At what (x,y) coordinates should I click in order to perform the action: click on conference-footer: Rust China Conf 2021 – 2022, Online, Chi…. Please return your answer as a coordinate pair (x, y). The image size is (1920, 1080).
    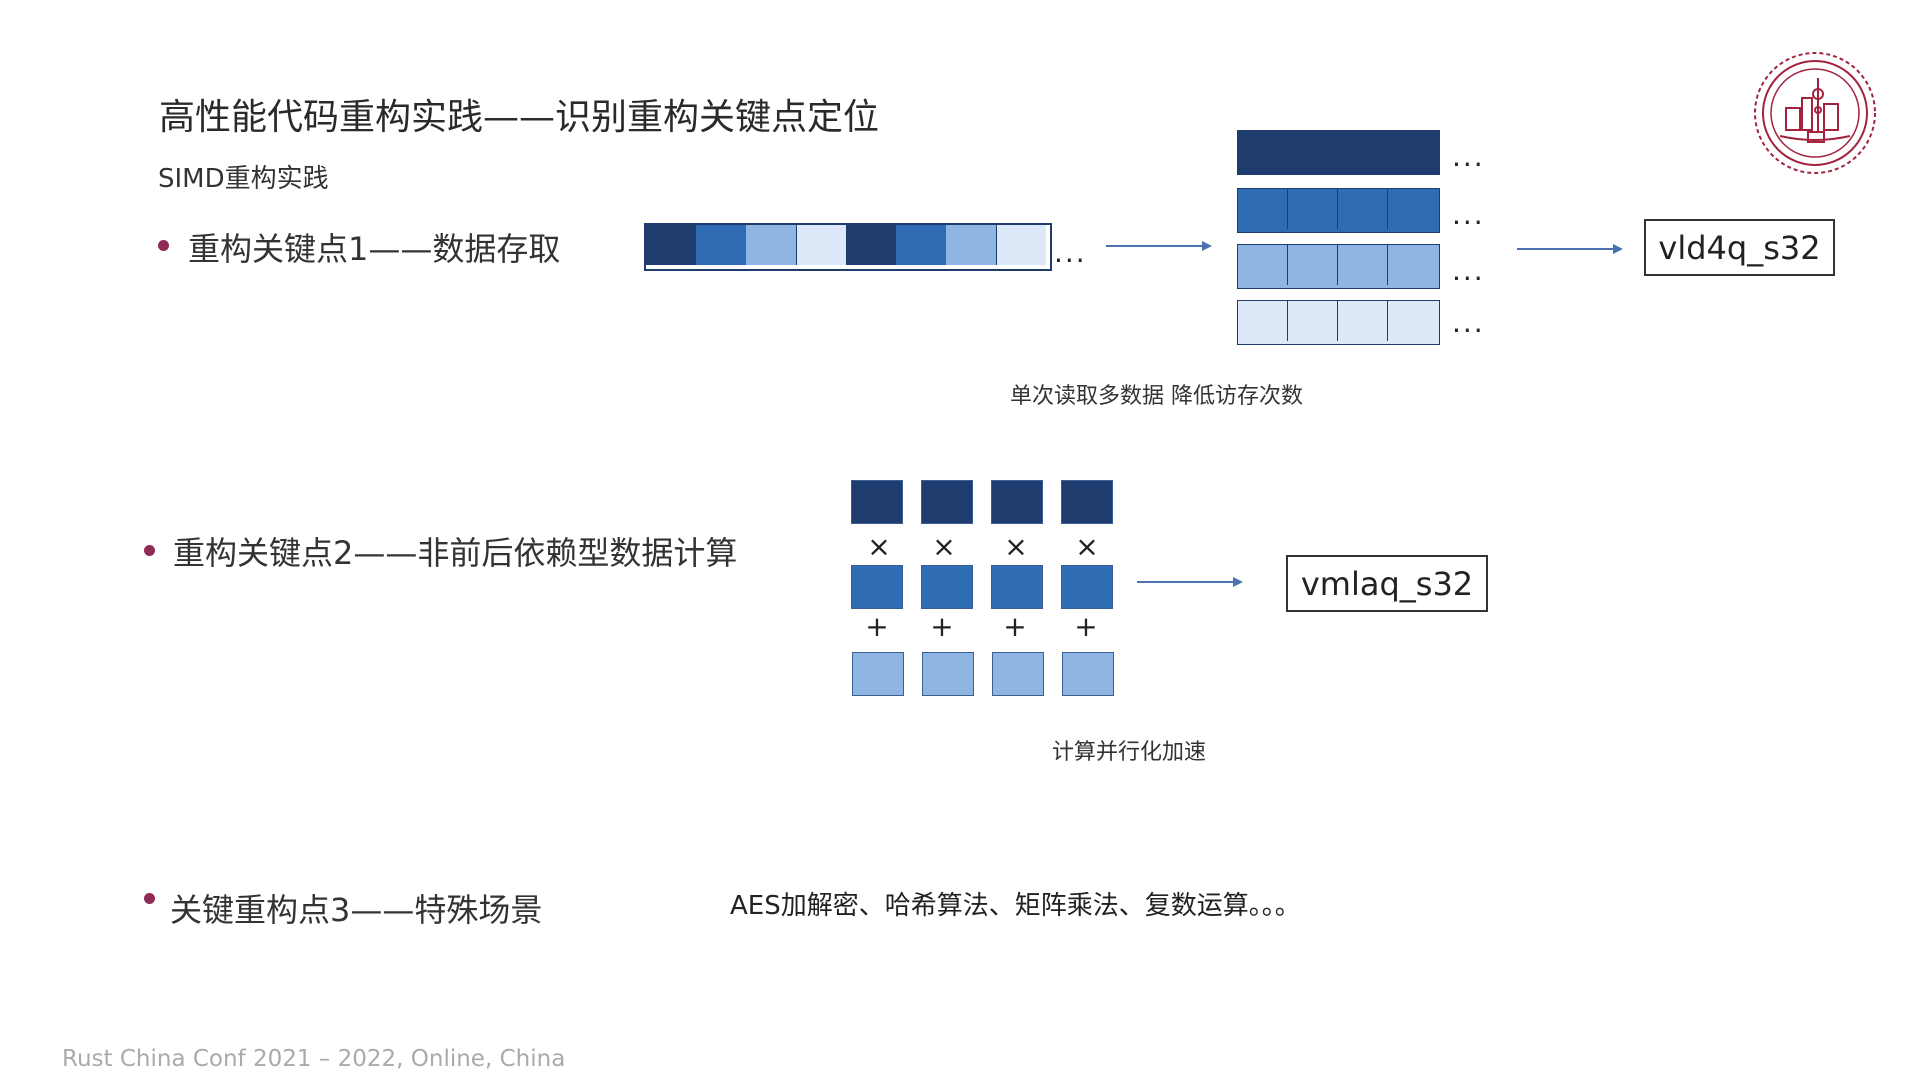
    Looking at the image, I should click on (314, 1059).